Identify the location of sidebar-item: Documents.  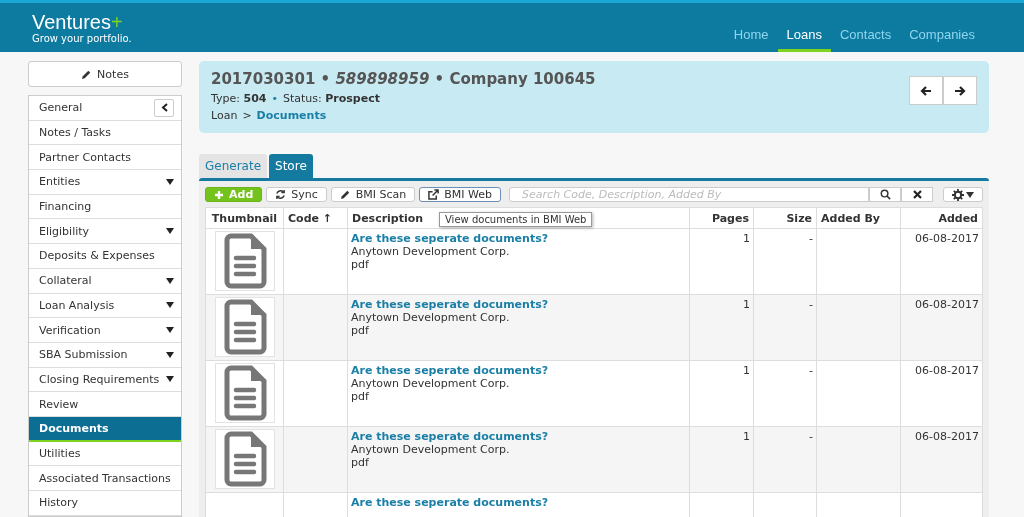
(105, 429).